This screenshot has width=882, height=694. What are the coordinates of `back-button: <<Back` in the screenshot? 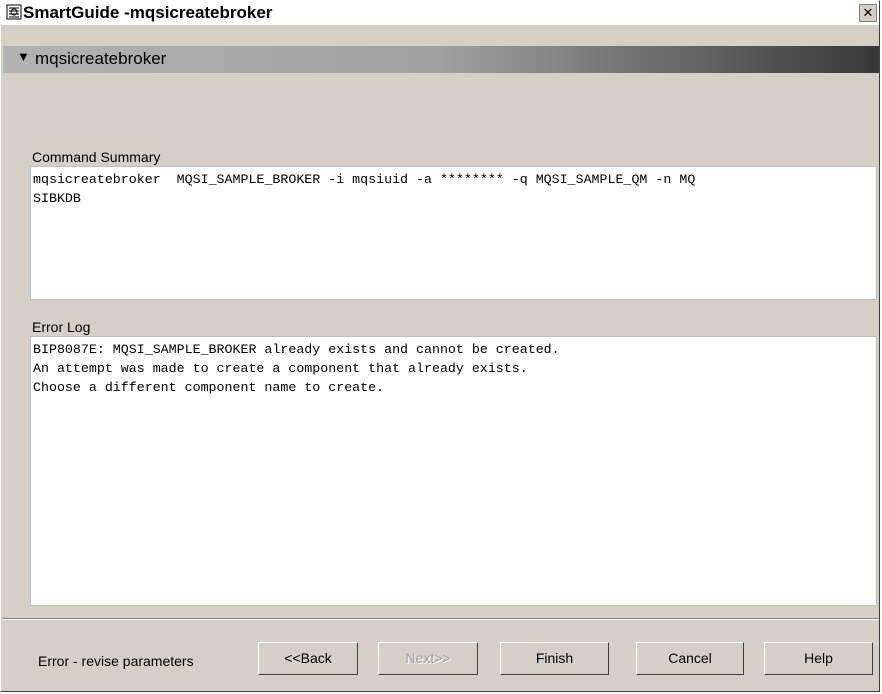 It's located at (308, 658).